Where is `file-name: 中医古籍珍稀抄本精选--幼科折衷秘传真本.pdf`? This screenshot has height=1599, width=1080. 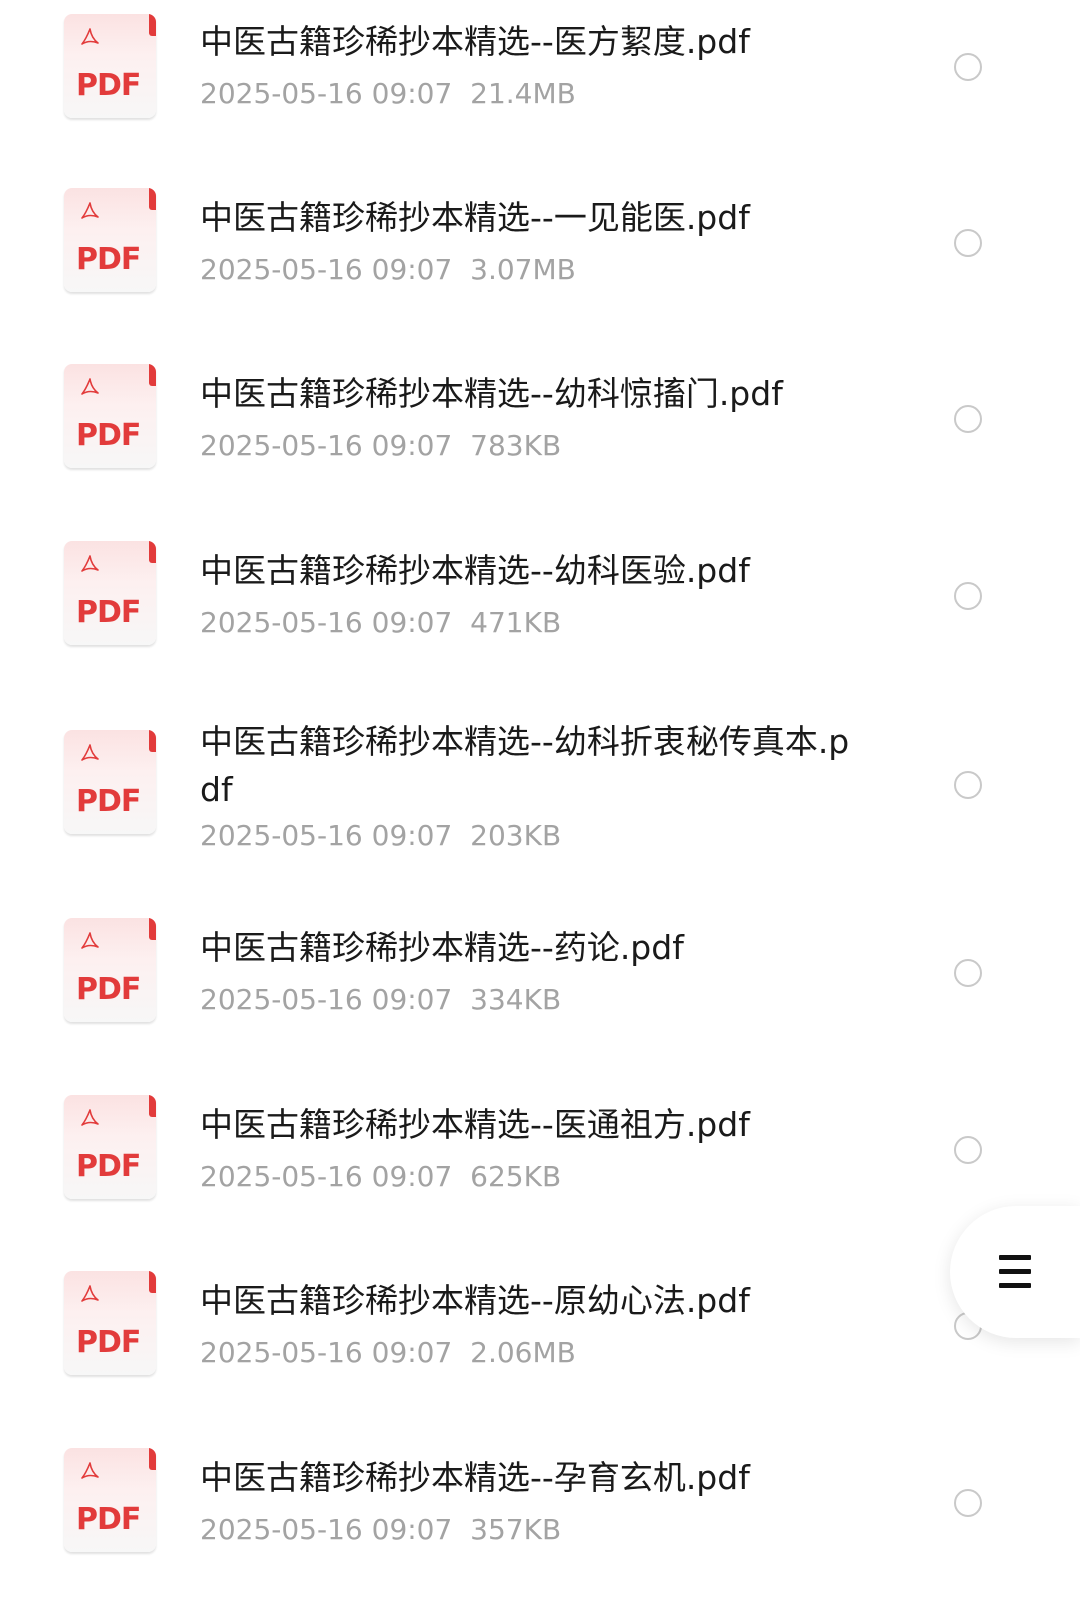 file-name: 中医古籍珍稀抄本精选--幼科折衷秘传真本.pdf is located at coordinates (525, 765).